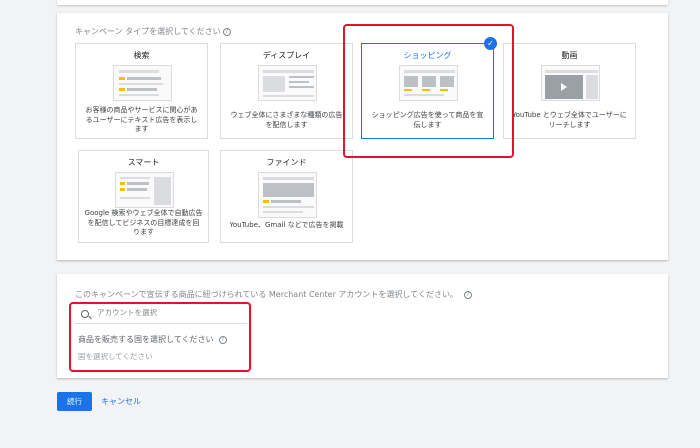 The image size is (700, 448). I want to click on merchant-highlight-box, so click(160, 337).